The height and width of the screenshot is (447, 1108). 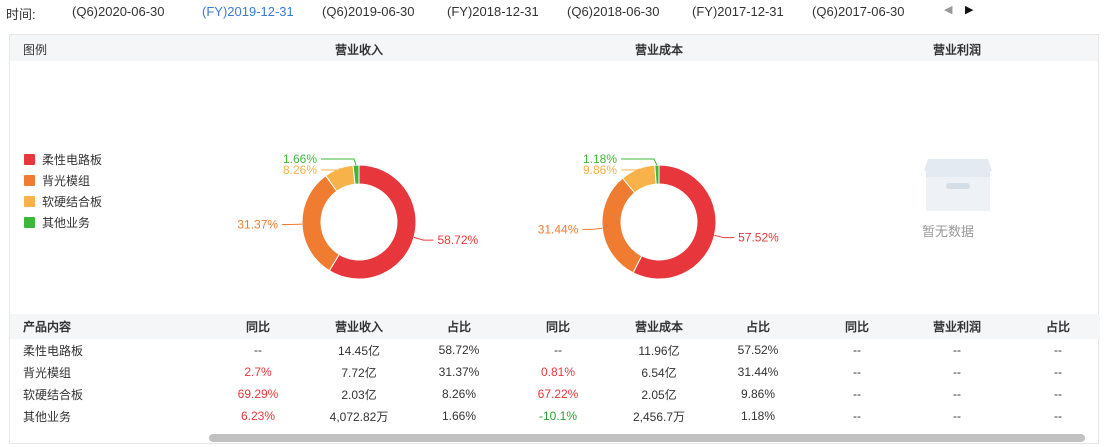 What do you see at coordinates (659, 350) in the screenshot?
I see `table-cell: 11.96亿` at bounding box center [659, 350].